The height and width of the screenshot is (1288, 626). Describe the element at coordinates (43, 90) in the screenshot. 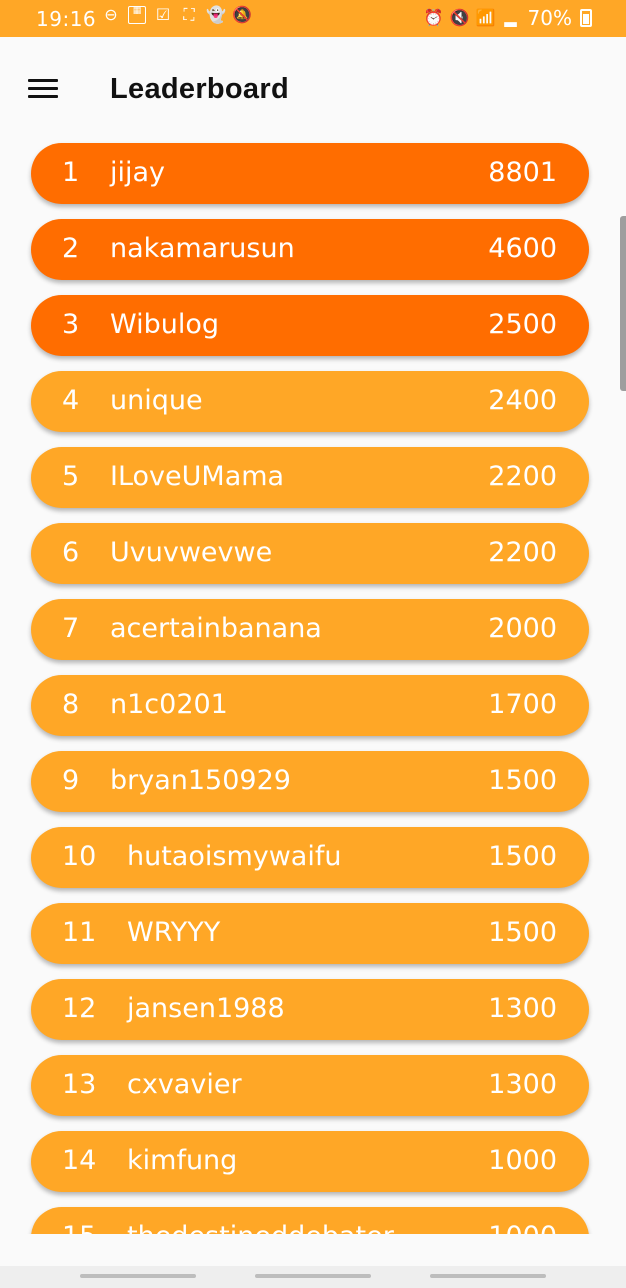

I see `hamburger-menu-icon` at that location.